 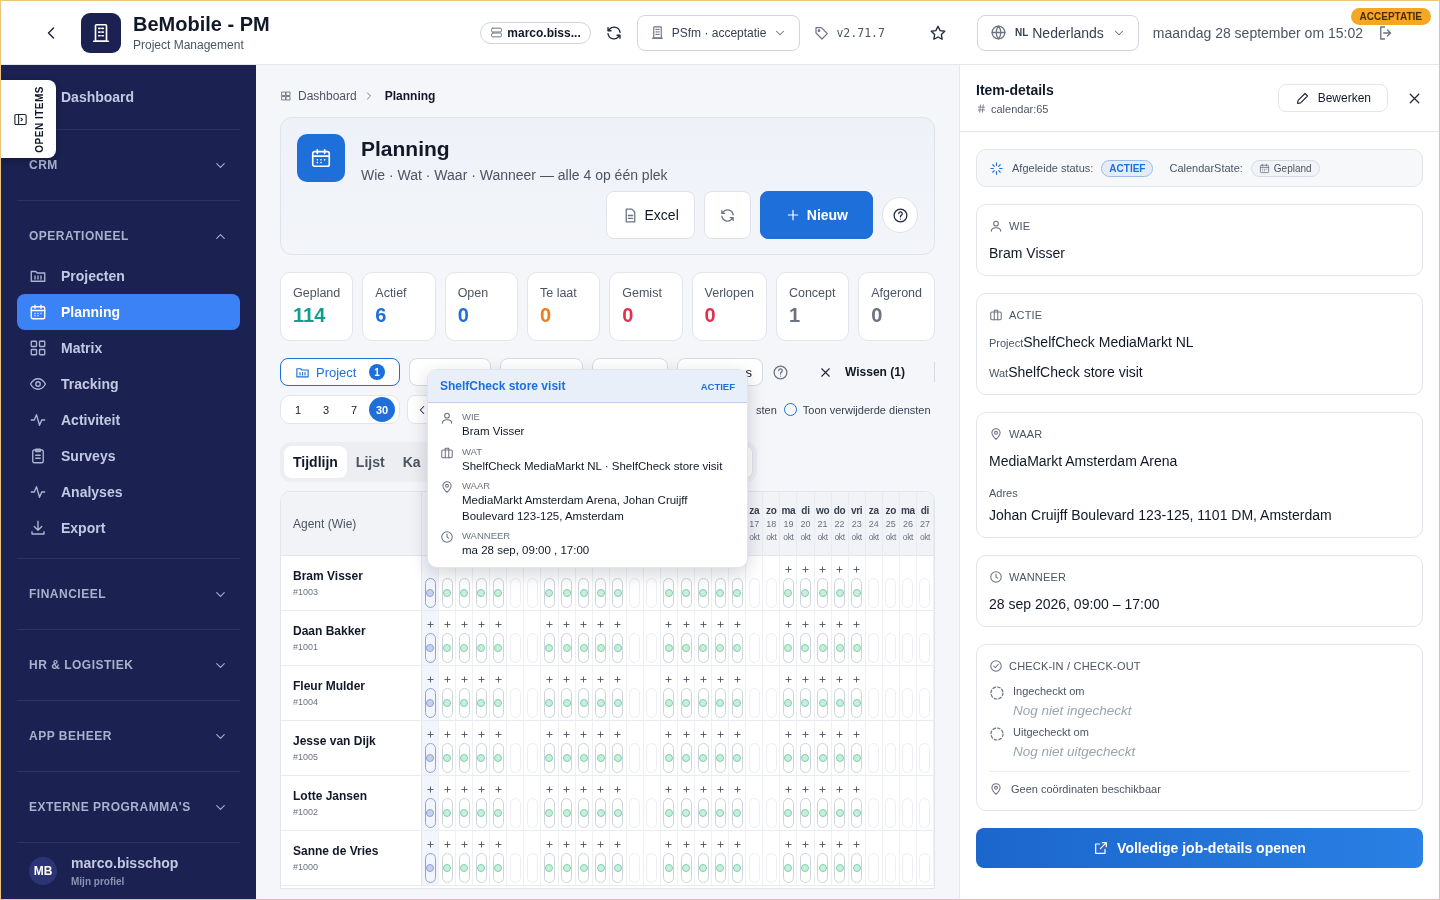 I want to click on new-button: Nieuw, so click(x=816, y=215).